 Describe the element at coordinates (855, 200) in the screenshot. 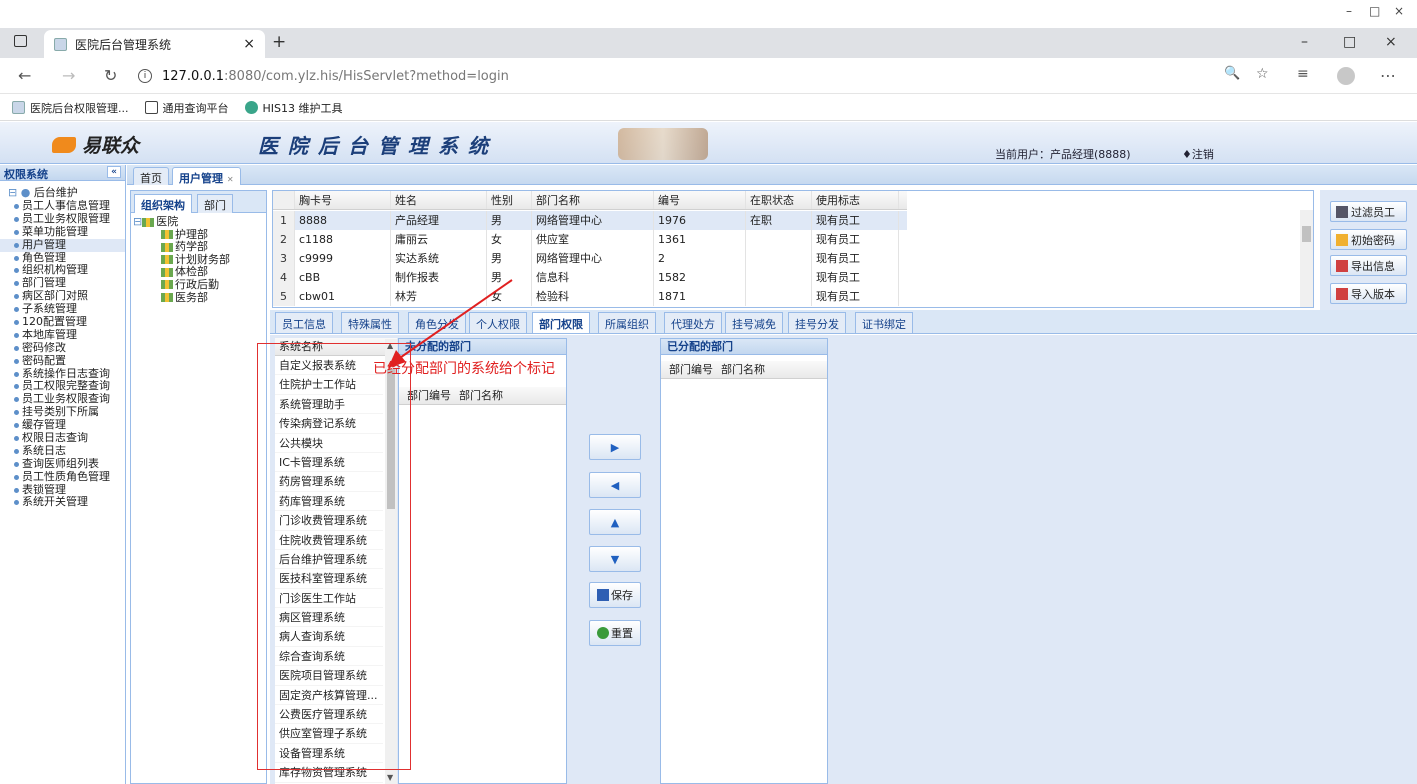

I see `grid-column-header: 使用标志` at that location.